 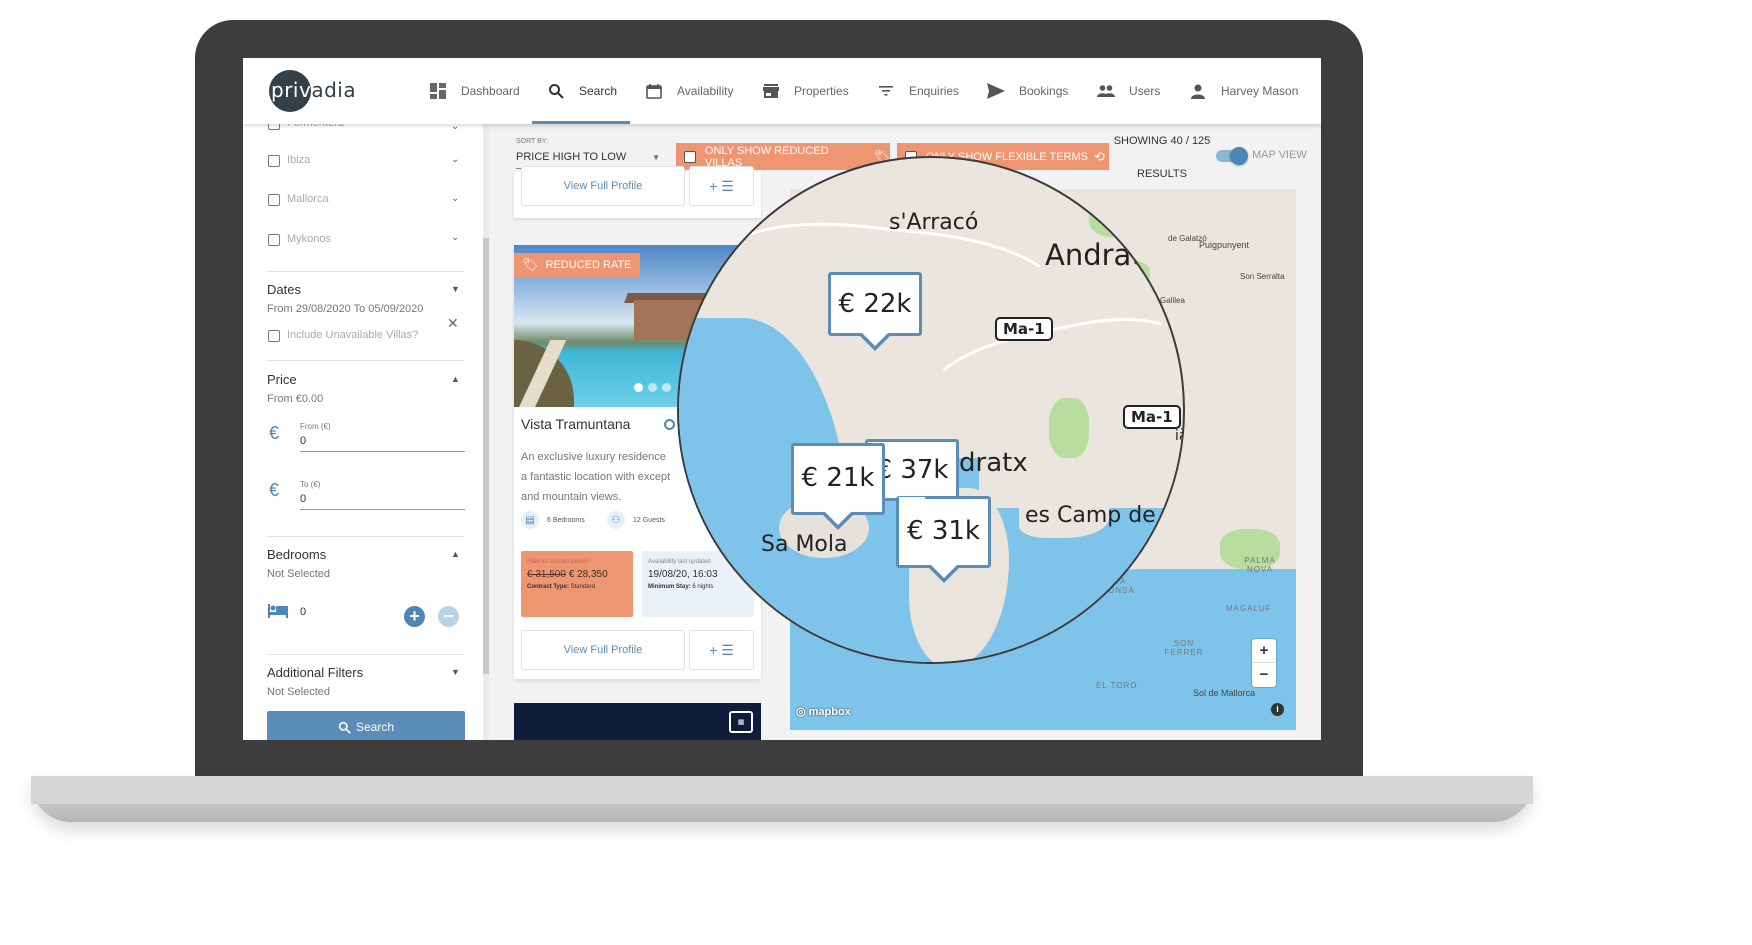 What do you see at coordinates (766, 156) in the screenshot?
I see `reduced-villas-label: ONLY SHOW REDUCED VILLAS` at bounding box center [766, 156].